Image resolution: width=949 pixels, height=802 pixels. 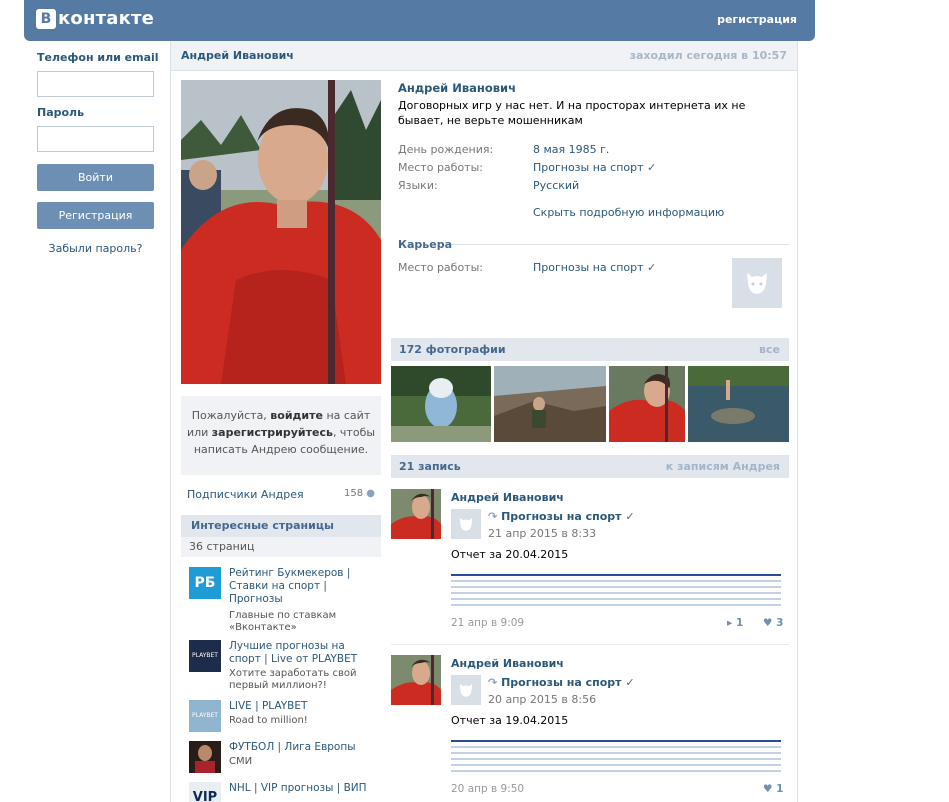 What do you see at coordinates (757, 283) in the screenshot?
I see `dog-icon` at bounding box center [757, 283].